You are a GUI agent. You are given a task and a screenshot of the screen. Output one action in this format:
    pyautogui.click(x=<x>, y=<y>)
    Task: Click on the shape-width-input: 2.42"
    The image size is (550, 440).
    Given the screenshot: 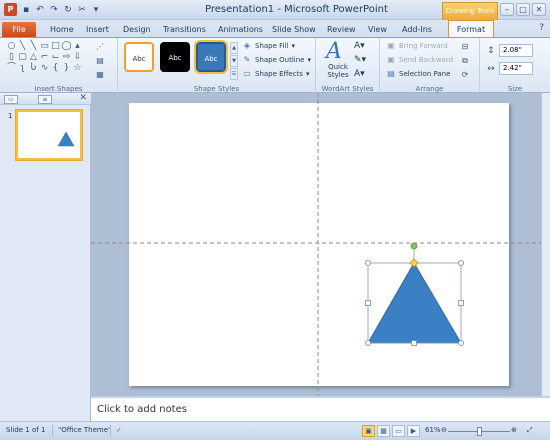 What is the action you would take?
    pyautogui.click(x=516, y=68)
    